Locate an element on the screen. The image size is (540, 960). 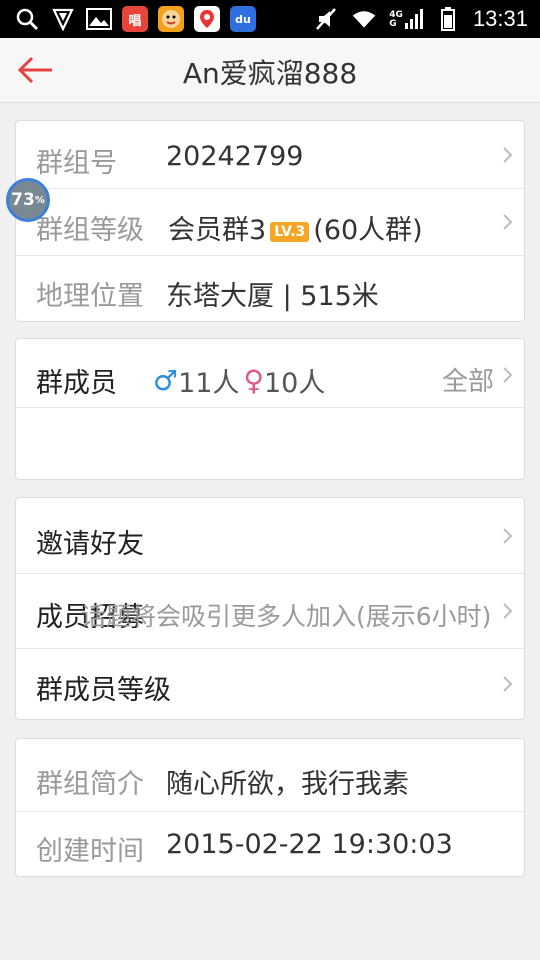
baidu-app-icon: du is located at coordinates (243, 19).